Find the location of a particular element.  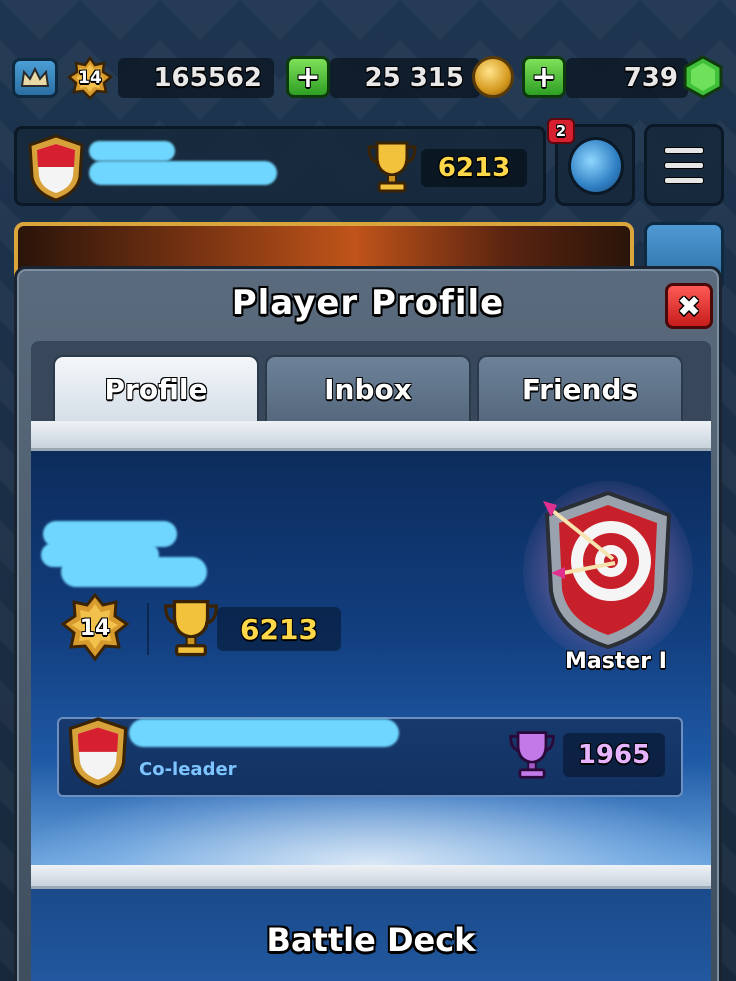

tab-inbox: Inbox is located at coordinates (368, 388).